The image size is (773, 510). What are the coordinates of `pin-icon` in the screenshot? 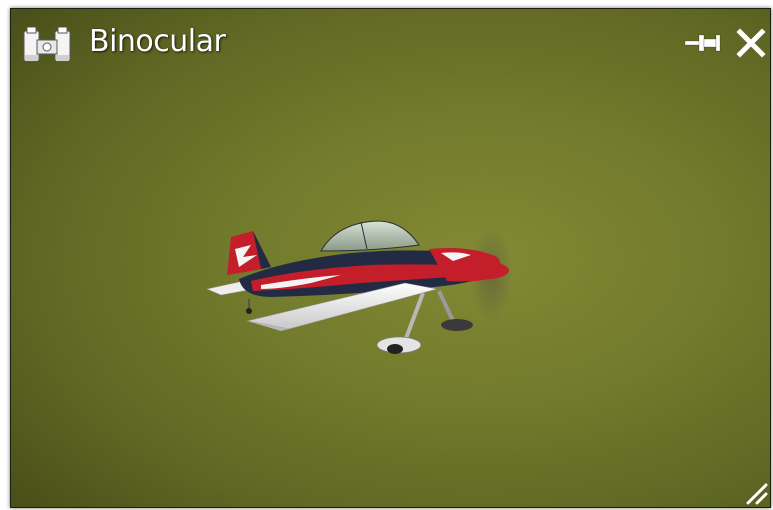 It's located at (703, 43).